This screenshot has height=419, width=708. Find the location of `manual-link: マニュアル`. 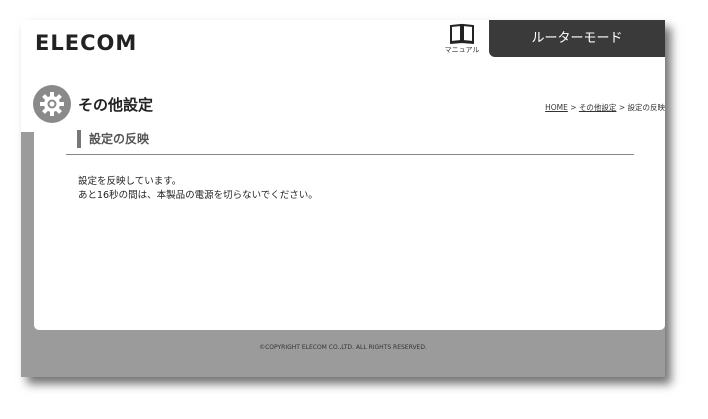

manual-link: マニュアル is located at coordinates (462, 42).